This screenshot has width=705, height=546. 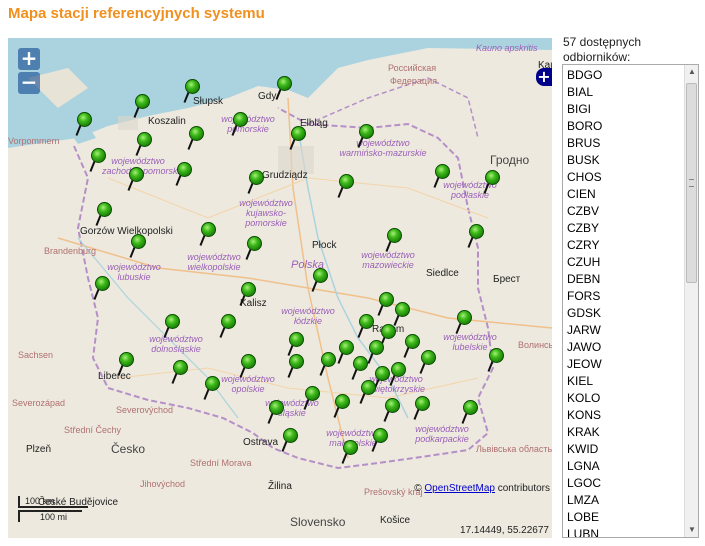 I want to click on station-list-item: DEBN, so click(x=624, y=279).